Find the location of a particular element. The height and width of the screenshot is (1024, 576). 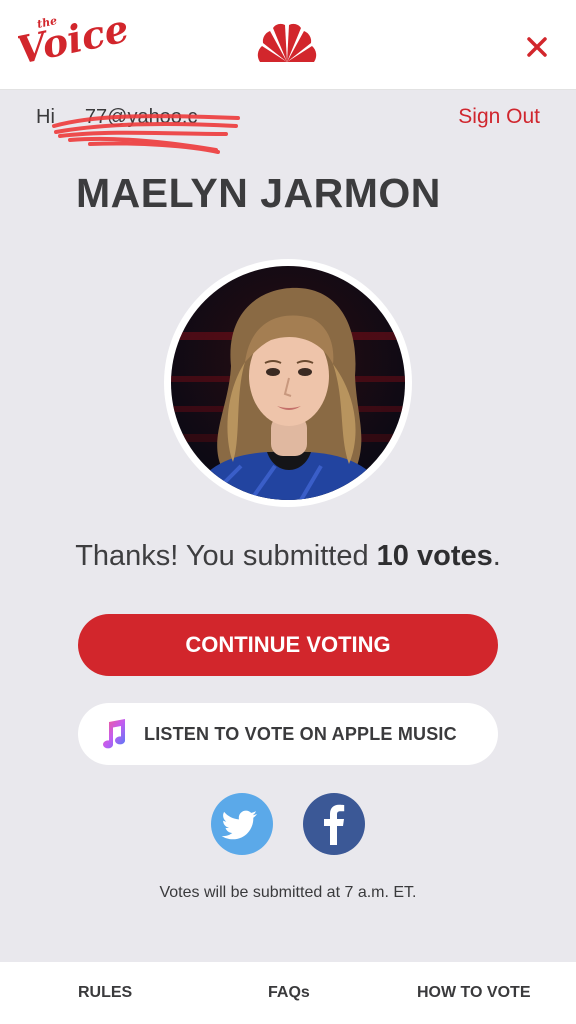

artist-name: MAELYN JARMON is located at coordinates (258, 193).